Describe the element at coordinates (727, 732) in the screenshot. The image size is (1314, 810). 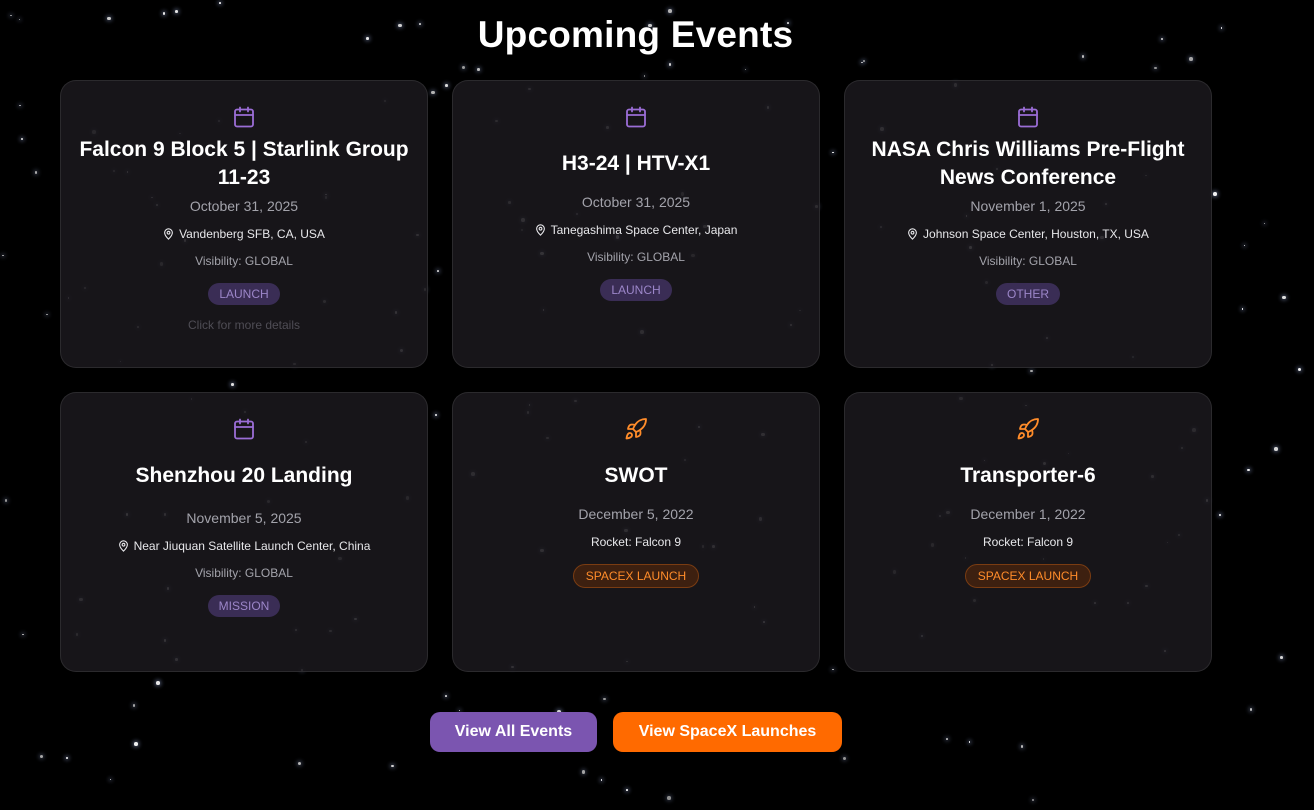
I see `view-spacex-launches-button: View SpaceX Launches` at that location.